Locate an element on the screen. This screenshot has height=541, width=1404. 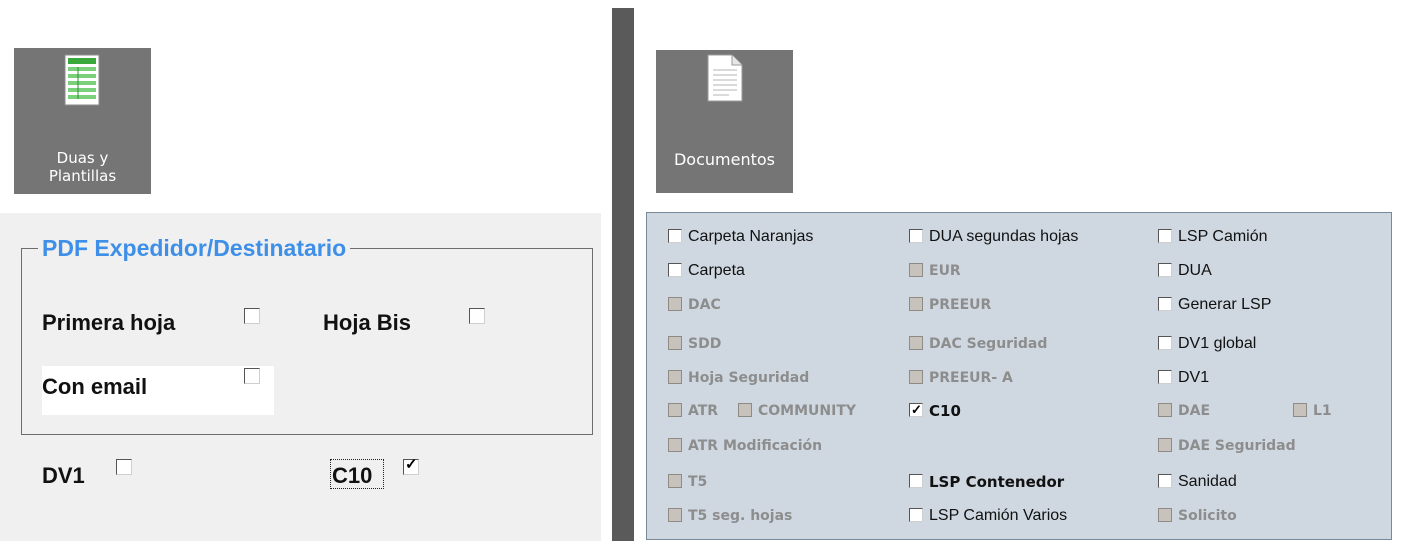
carpeta-checkbox is located at coordinates (675, 270).